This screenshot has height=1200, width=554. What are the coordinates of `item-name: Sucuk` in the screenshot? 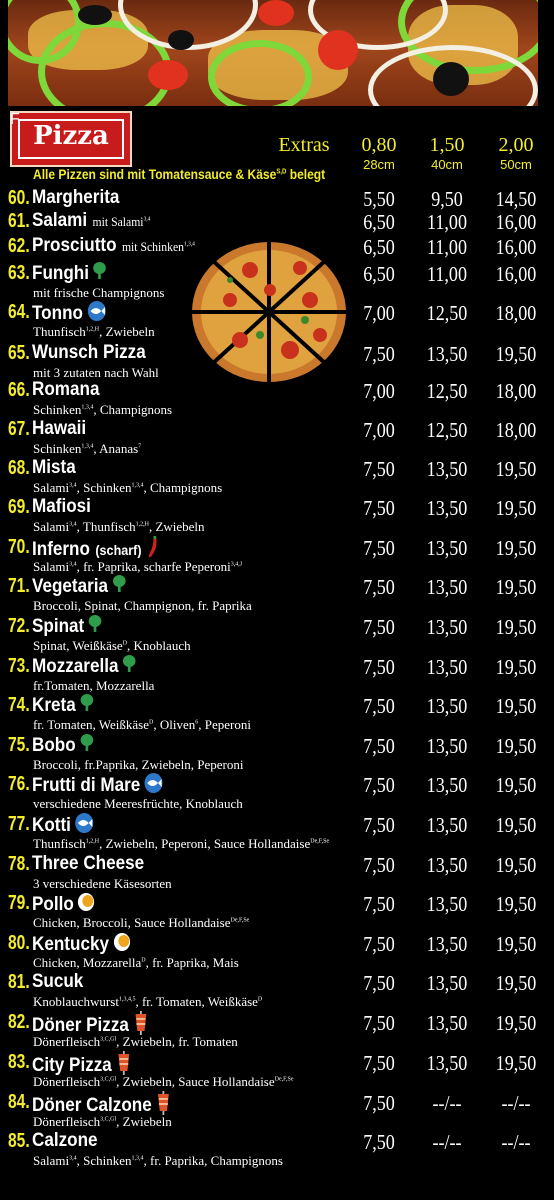 It's located at (58, 981).